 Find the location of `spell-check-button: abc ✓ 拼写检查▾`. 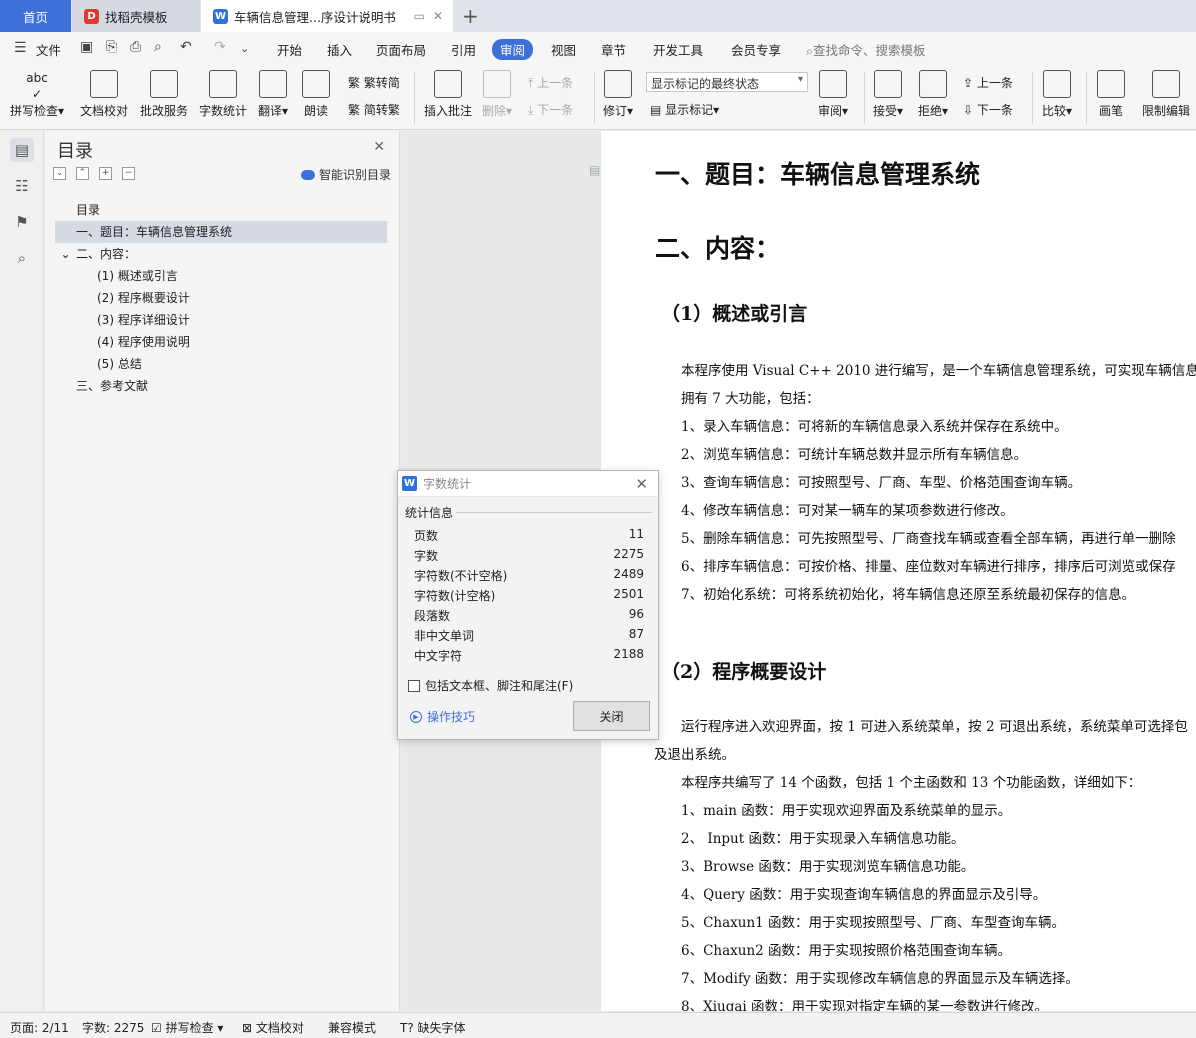

spell-check-button: abc ✓ 拼写检查▾ is located at coordinates (37, 94).